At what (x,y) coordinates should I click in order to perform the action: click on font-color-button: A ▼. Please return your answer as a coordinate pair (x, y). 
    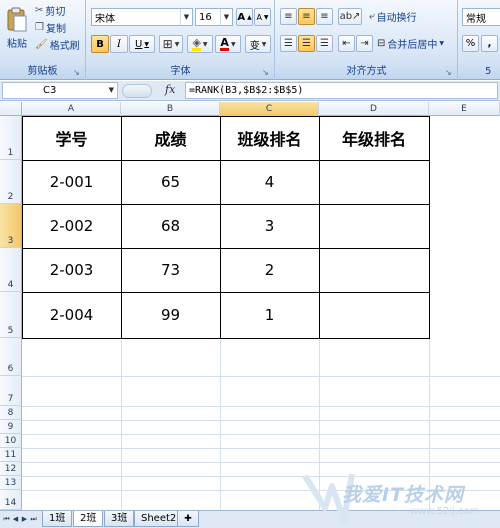
    Looking at the image, I should click on (228, 44).